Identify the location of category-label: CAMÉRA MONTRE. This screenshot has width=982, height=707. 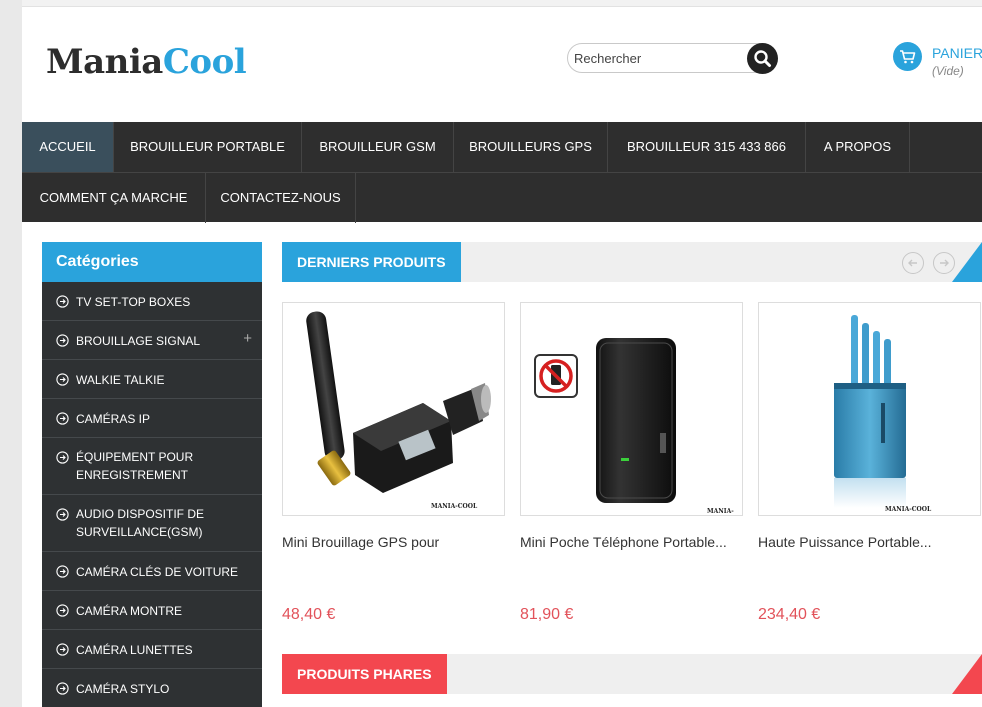
(129, 611).